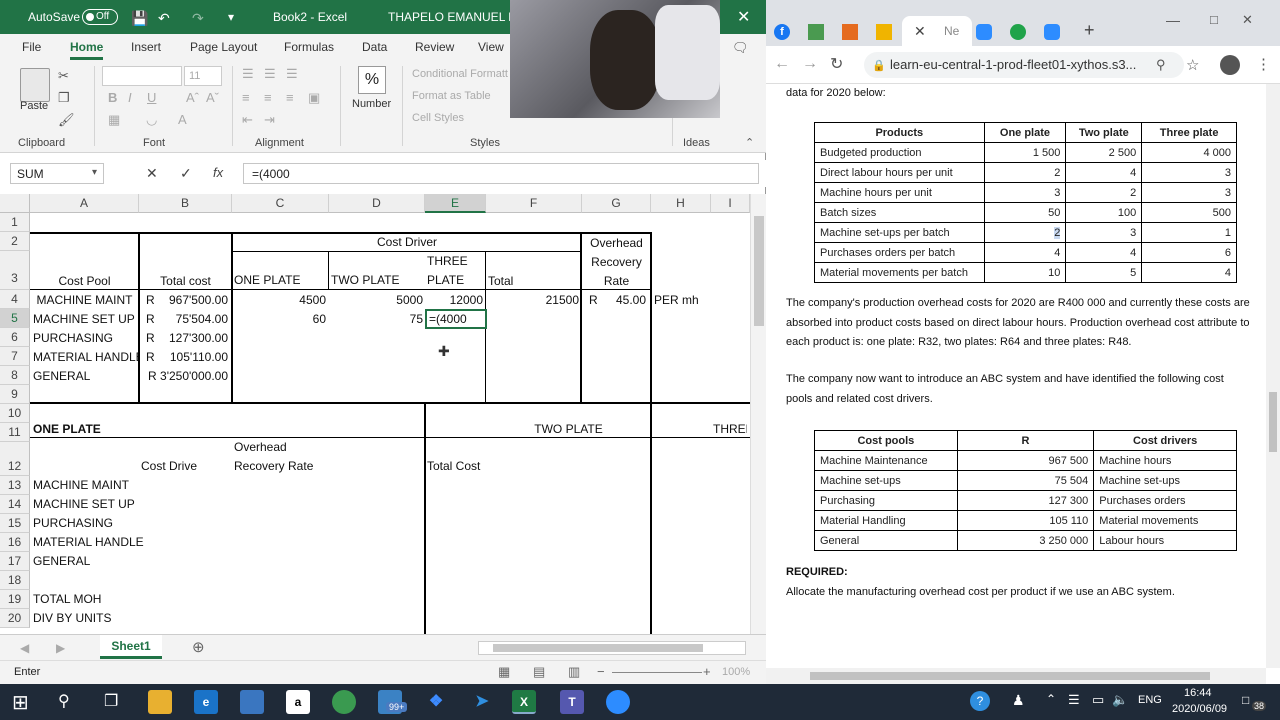 The height and width of the screenshot is (720, 1280). I want to click on cell-b12: Cost Drive, so click(169, 466).